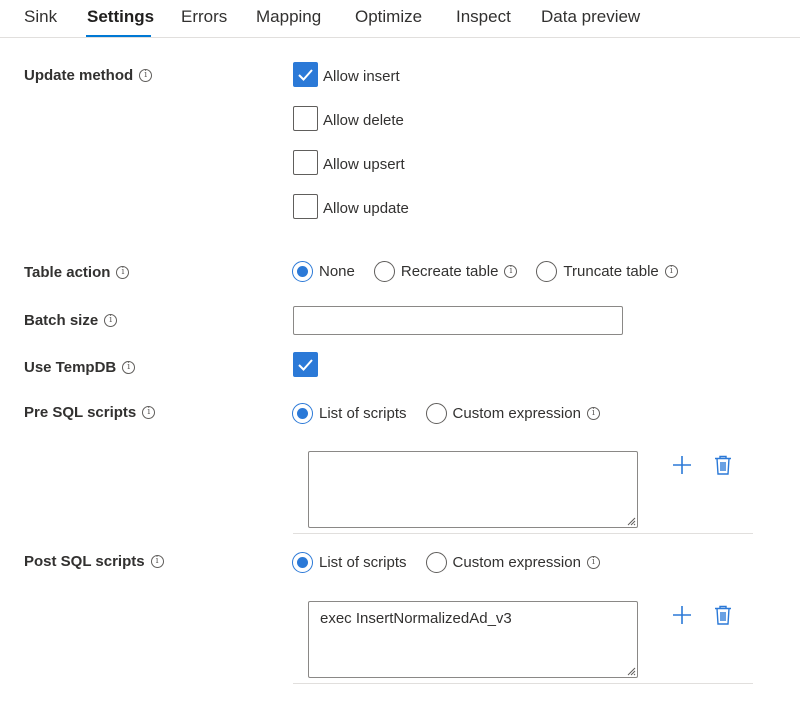 The image size is (800, 712). Describe the element at coordinates (516, 413) in the screenshot. I see `radio-pre-custom-label: Custom expression` at that location.